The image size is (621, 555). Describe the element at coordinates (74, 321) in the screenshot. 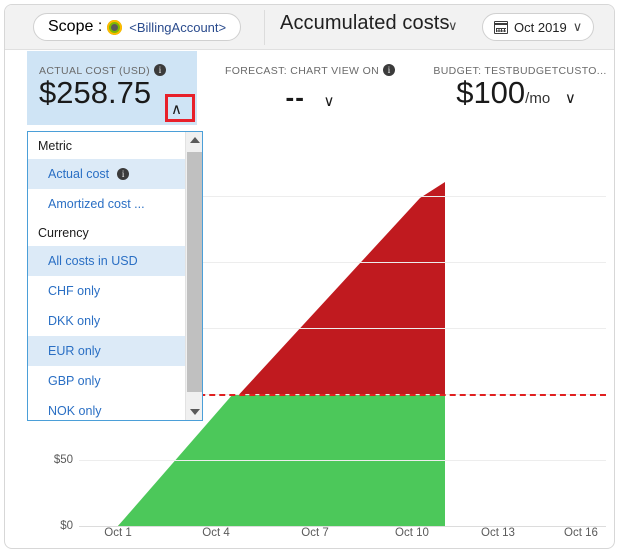

I see `dropdown-item-label: DKK only` at that location.